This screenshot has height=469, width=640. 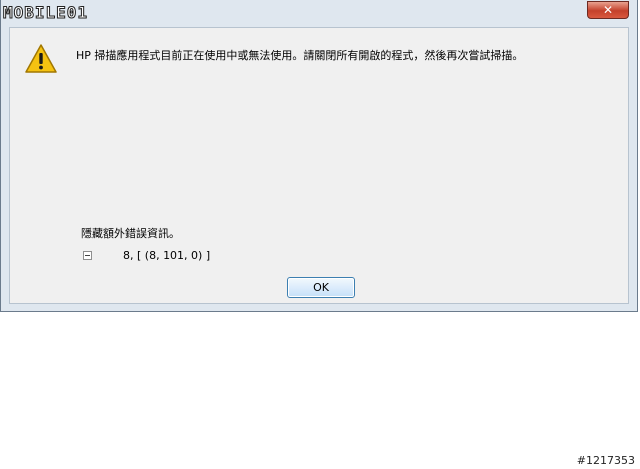 I want to click on close-button: ✕, so click(x=608, y=10).